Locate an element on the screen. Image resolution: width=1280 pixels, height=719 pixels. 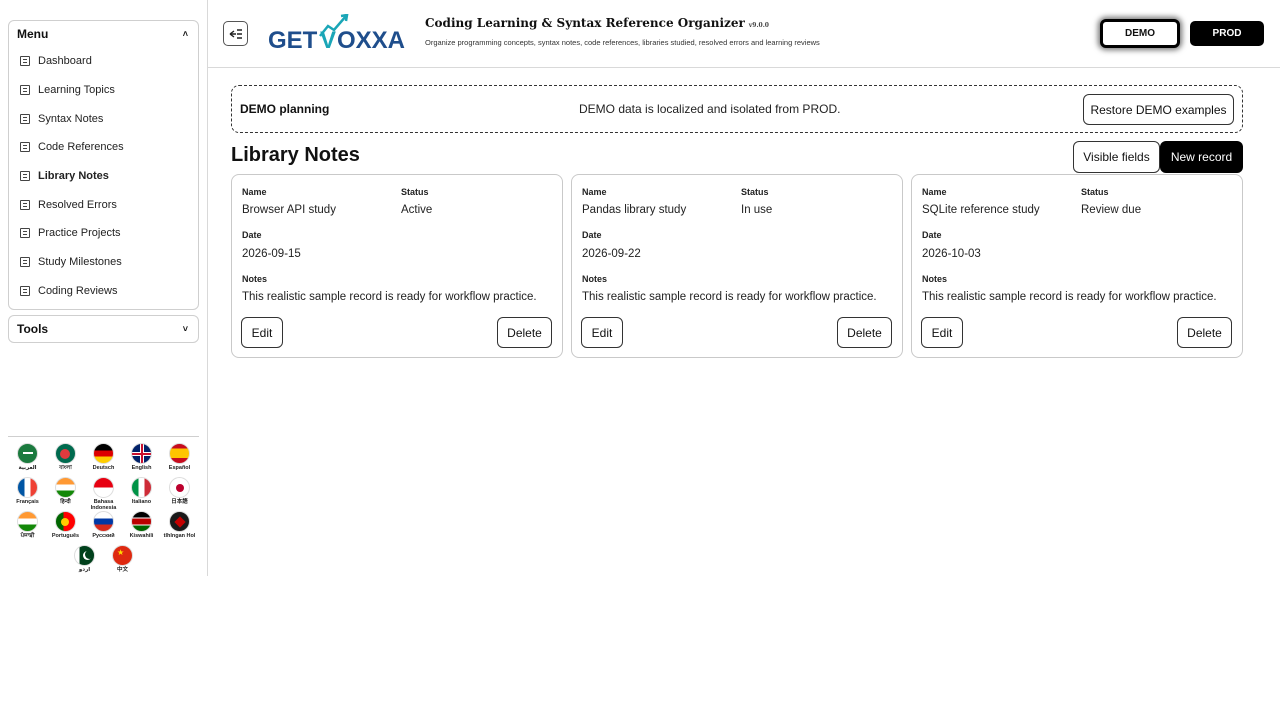
sidebar-item-label: Syntax Notes is located at coordinates (71, 118).